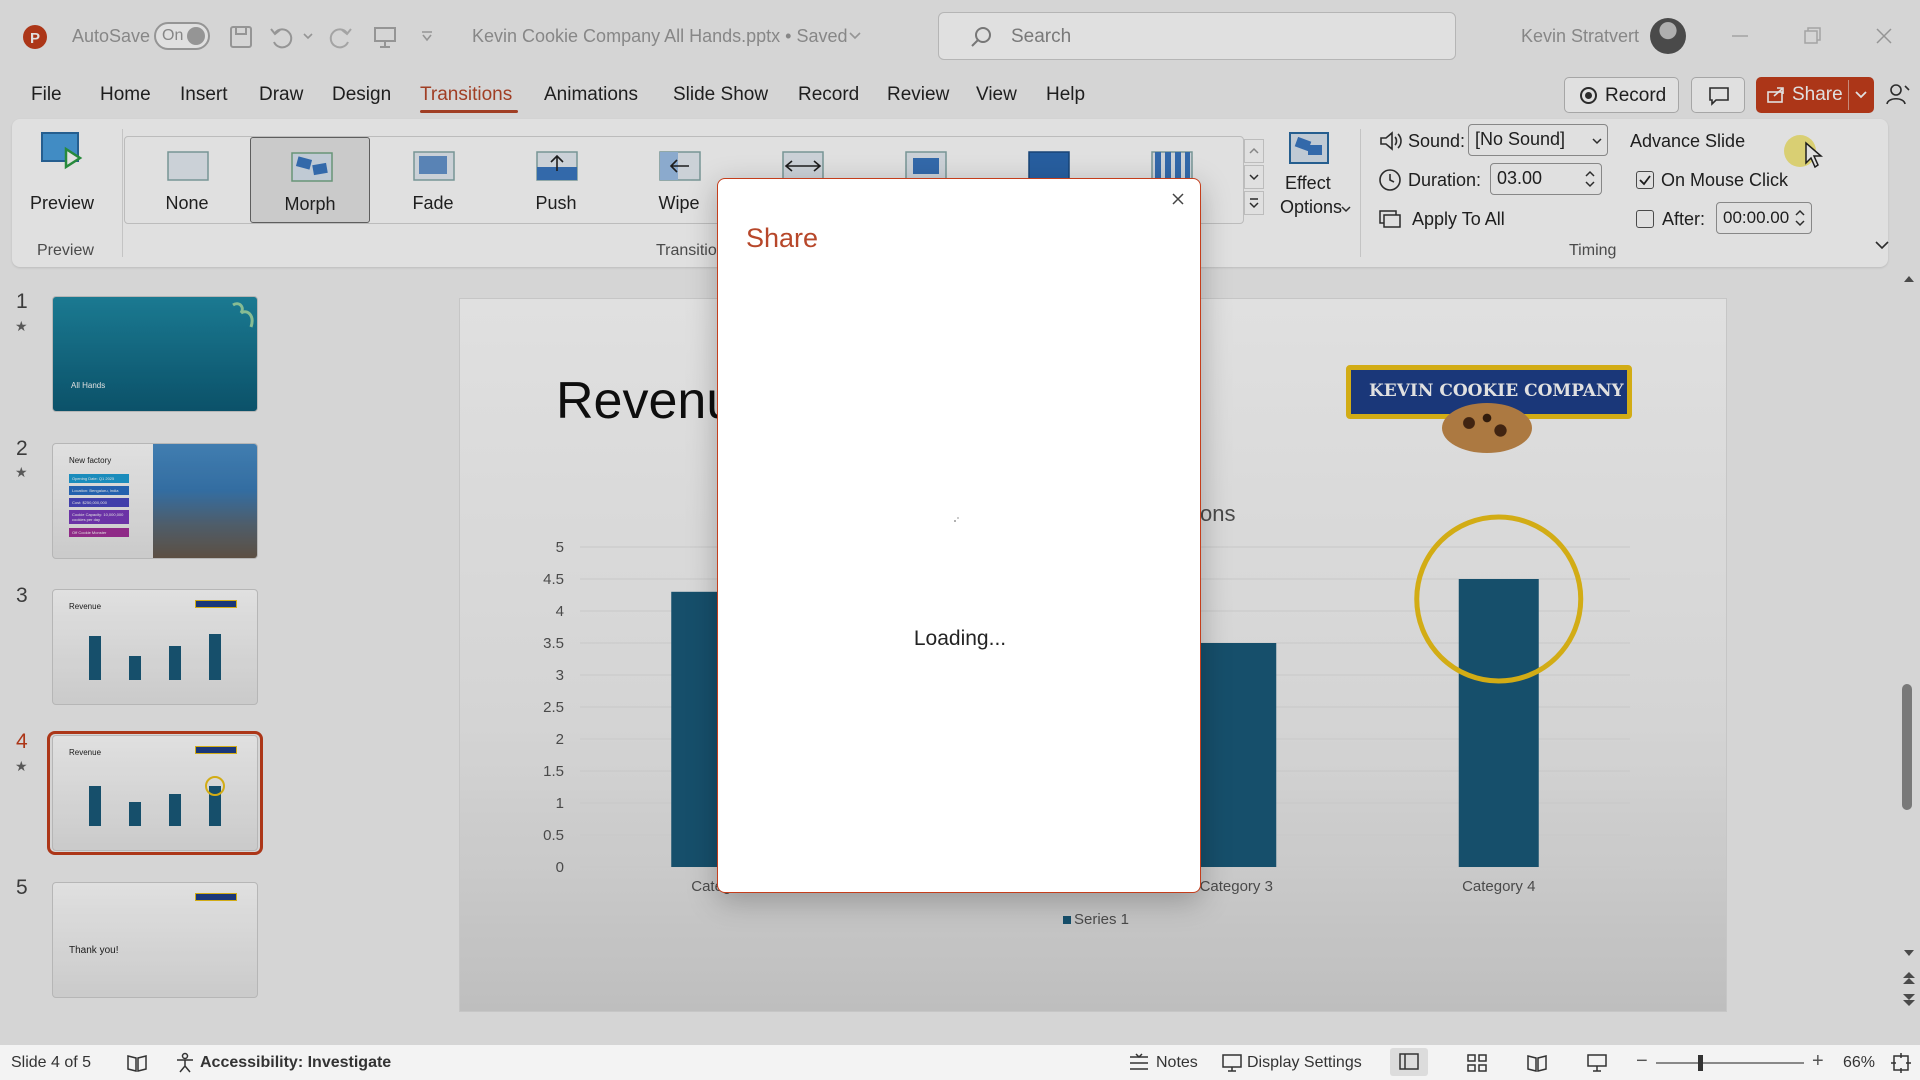 The height and width of the screenshot is (1080, 1920). What do you see at coordinates (1818, 1061) in the screenshot?
I see `zoom-in-button: +` at bounding box center [1818, 1061].